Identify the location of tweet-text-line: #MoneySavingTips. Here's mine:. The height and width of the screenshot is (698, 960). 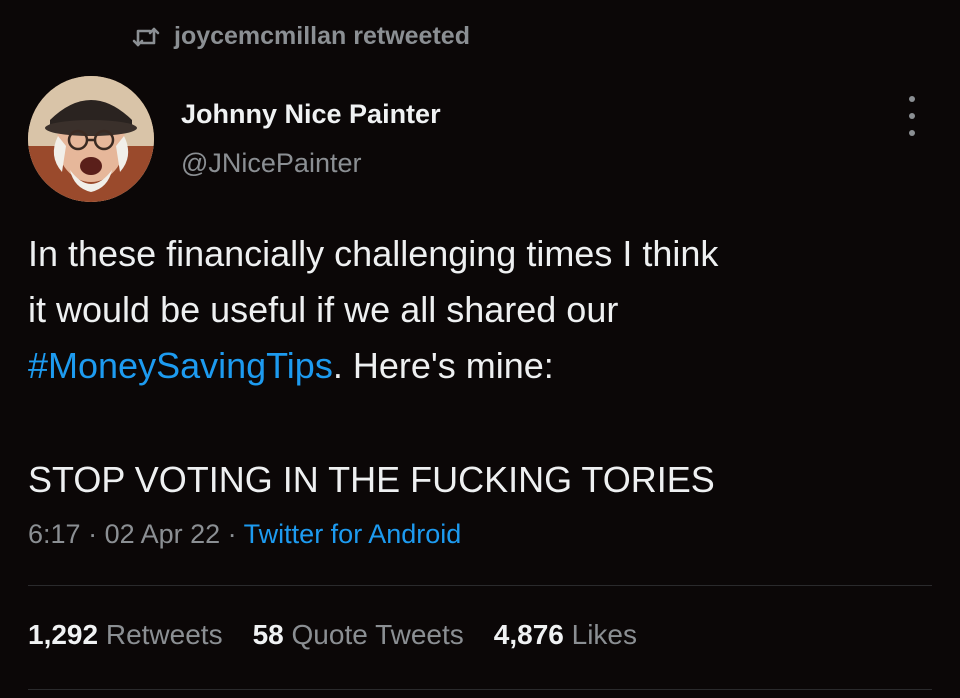
(478, 366).